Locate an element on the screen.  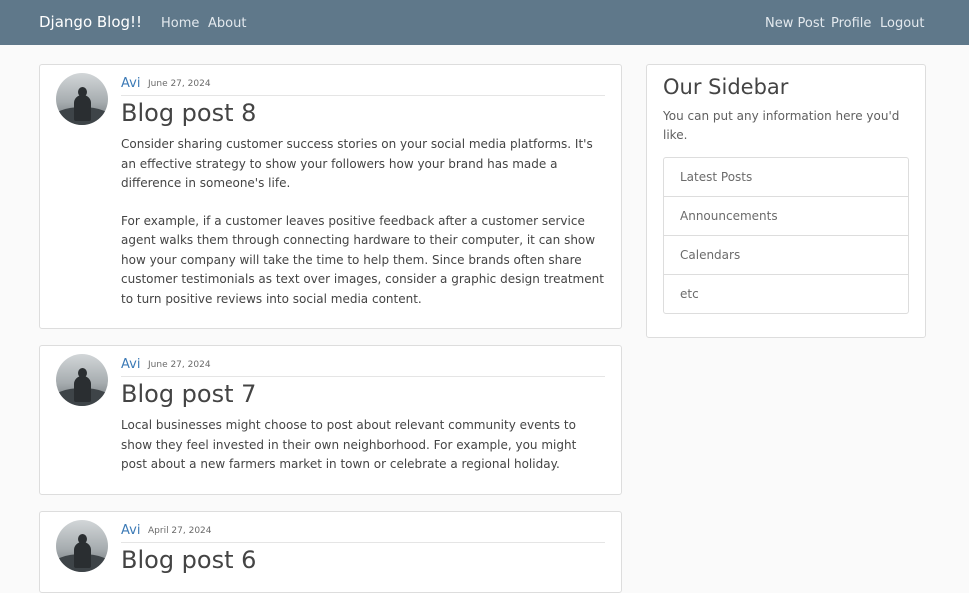
nav-about-link: About is located at coordinates (227, 23).